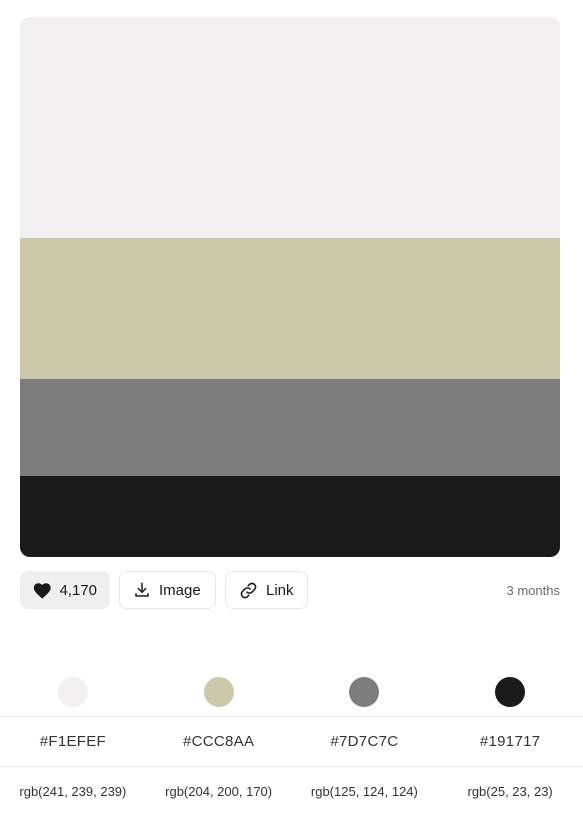  Describe the element at coordinates (510, 741) in the screenshot. I see `hex-code: #191717` at that location.